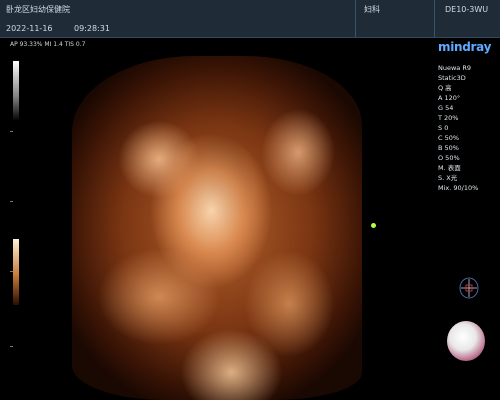 Image resolution: width=500 pixels, height=400 pixels. I want to click on probe-name: DE10-3WU, so click(466, 10).